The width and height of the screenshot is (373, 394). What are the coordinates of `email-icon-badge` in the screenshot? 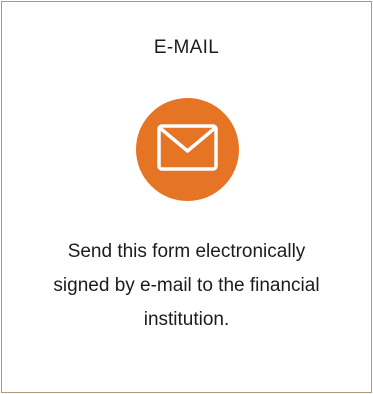 It's located at (187, 149).